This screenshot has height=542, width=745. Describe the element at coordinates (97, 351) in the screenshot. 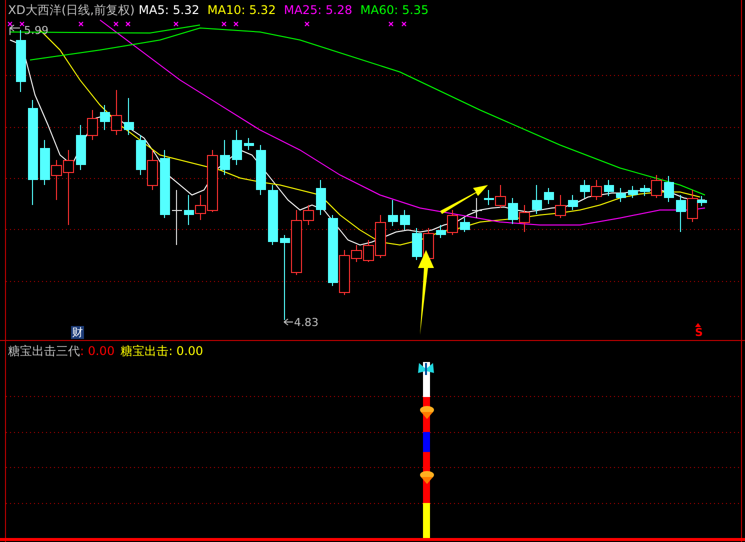

I see `indicator-value: : 0.00` at that location.